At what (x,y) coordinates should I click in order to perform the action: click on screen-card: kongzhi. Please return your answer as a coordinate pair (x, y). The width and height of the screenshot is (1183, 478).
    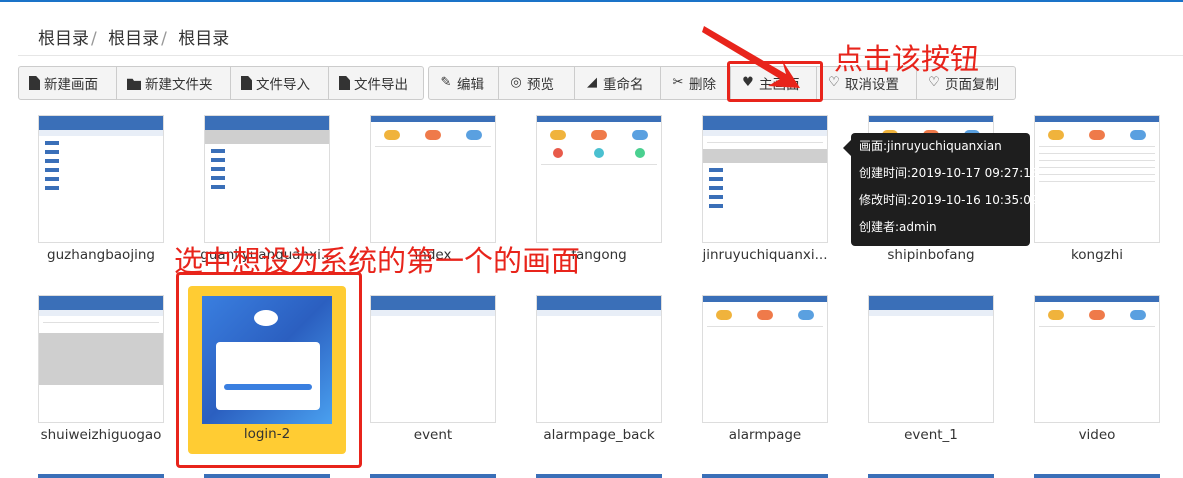
    Looking at the image, I should click on (1106, 194).